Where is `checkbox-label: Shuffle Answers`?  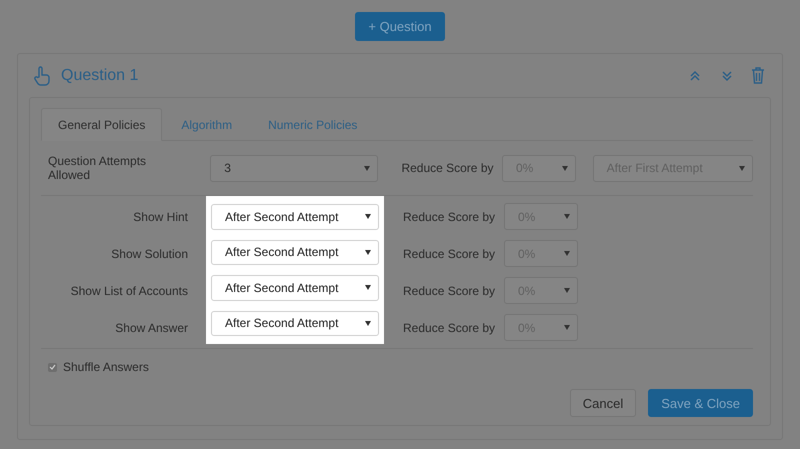
checkbox-label: Shuffle Answers is located at coordinates (106, 367).